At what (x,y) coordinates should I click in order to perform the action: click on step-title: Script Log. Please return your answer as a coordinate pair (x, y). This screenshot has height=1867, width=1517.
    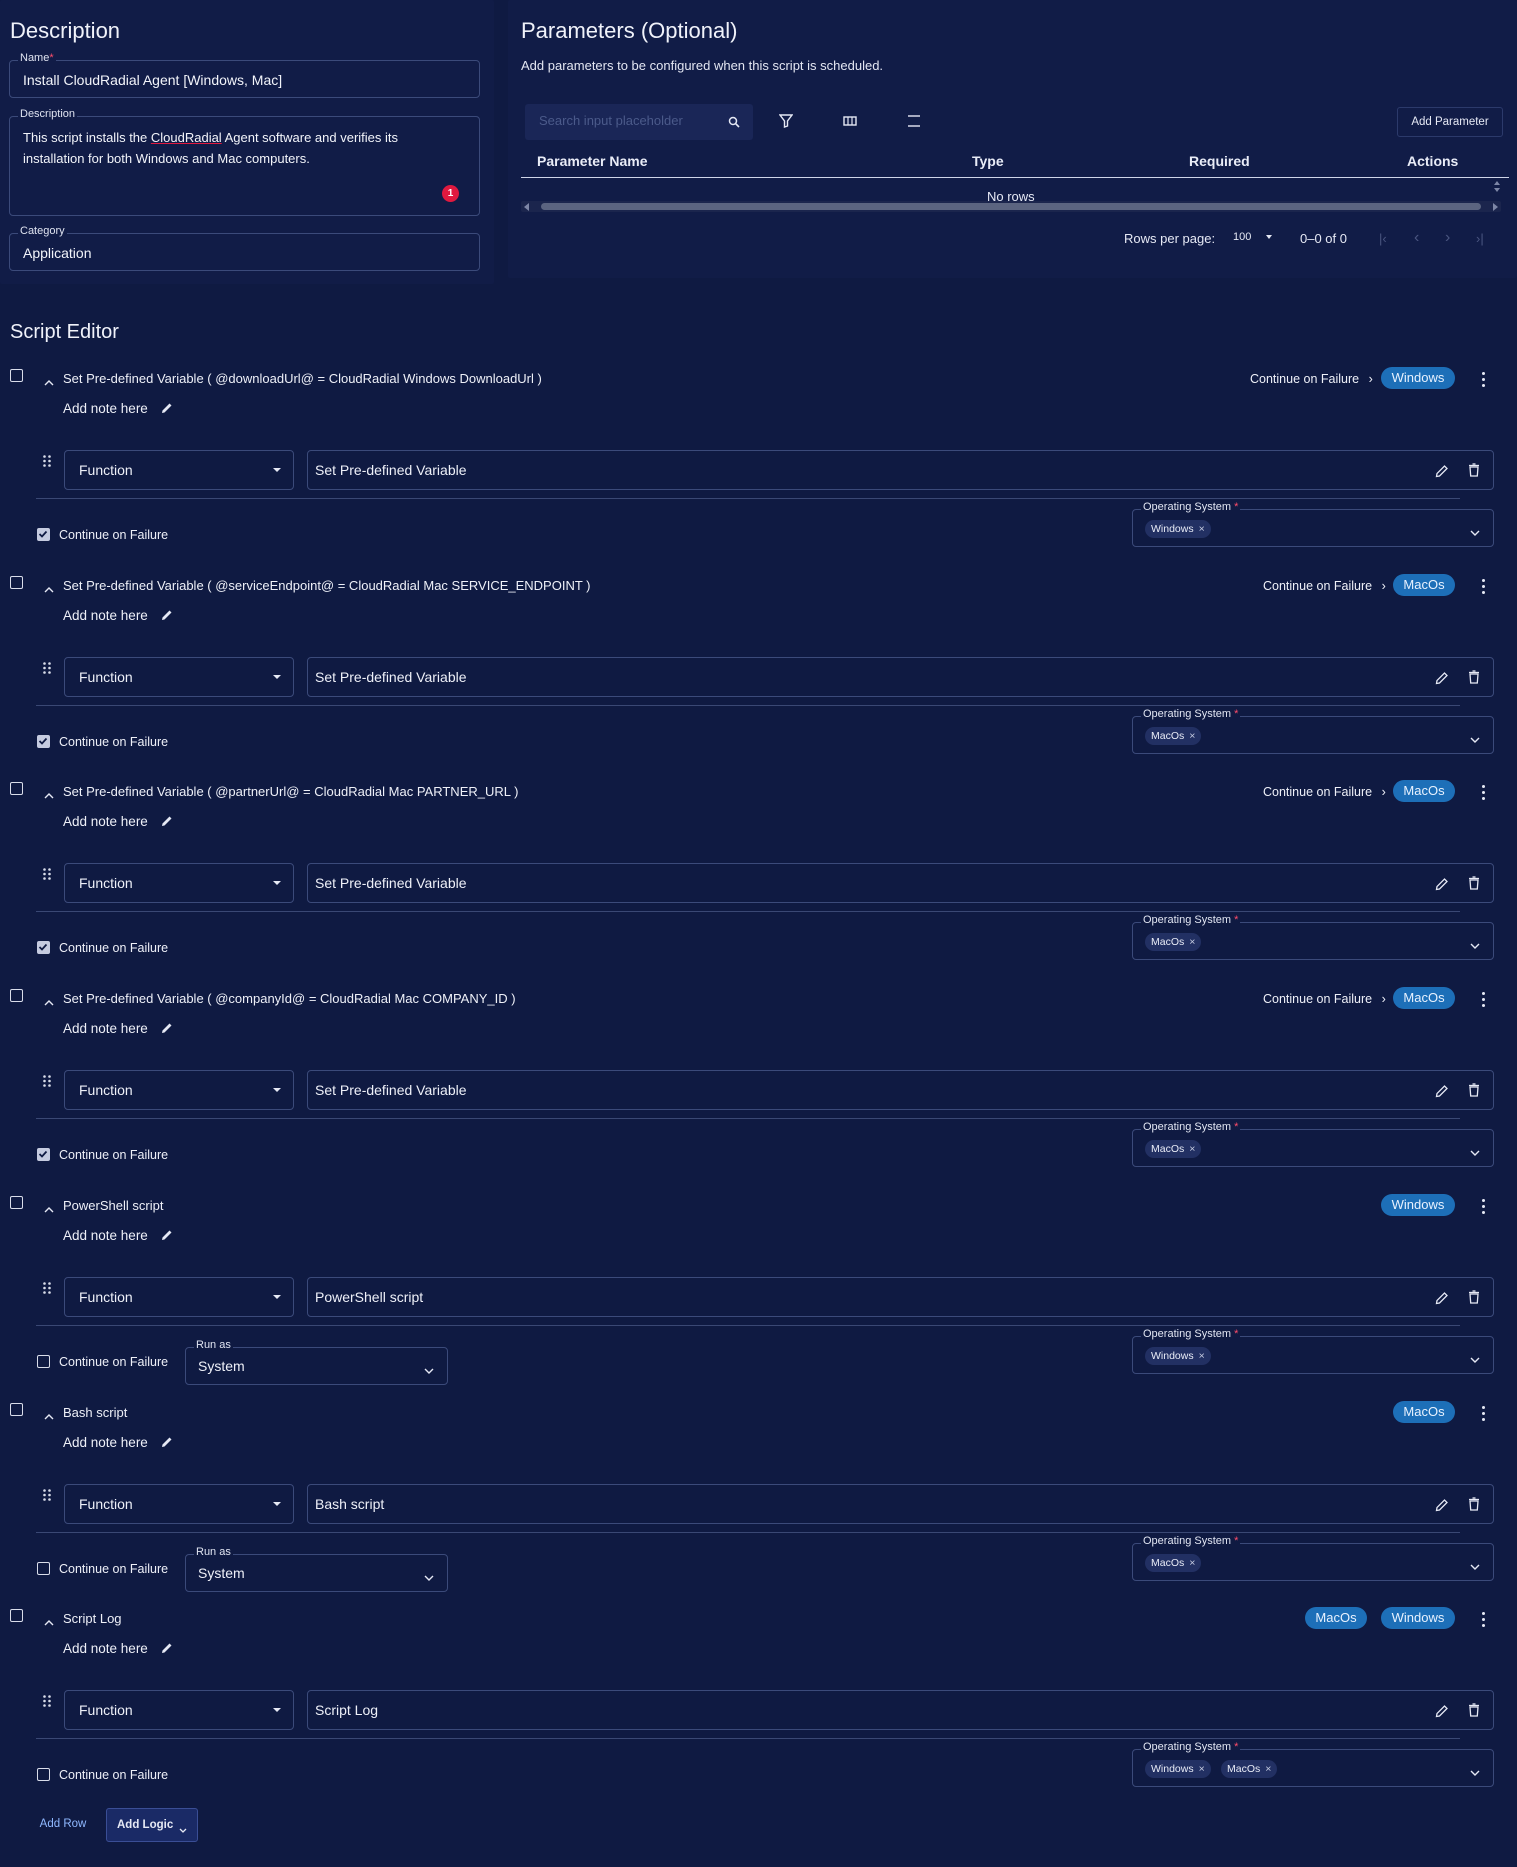
    Looking at the image, I should click on (92, 1618).